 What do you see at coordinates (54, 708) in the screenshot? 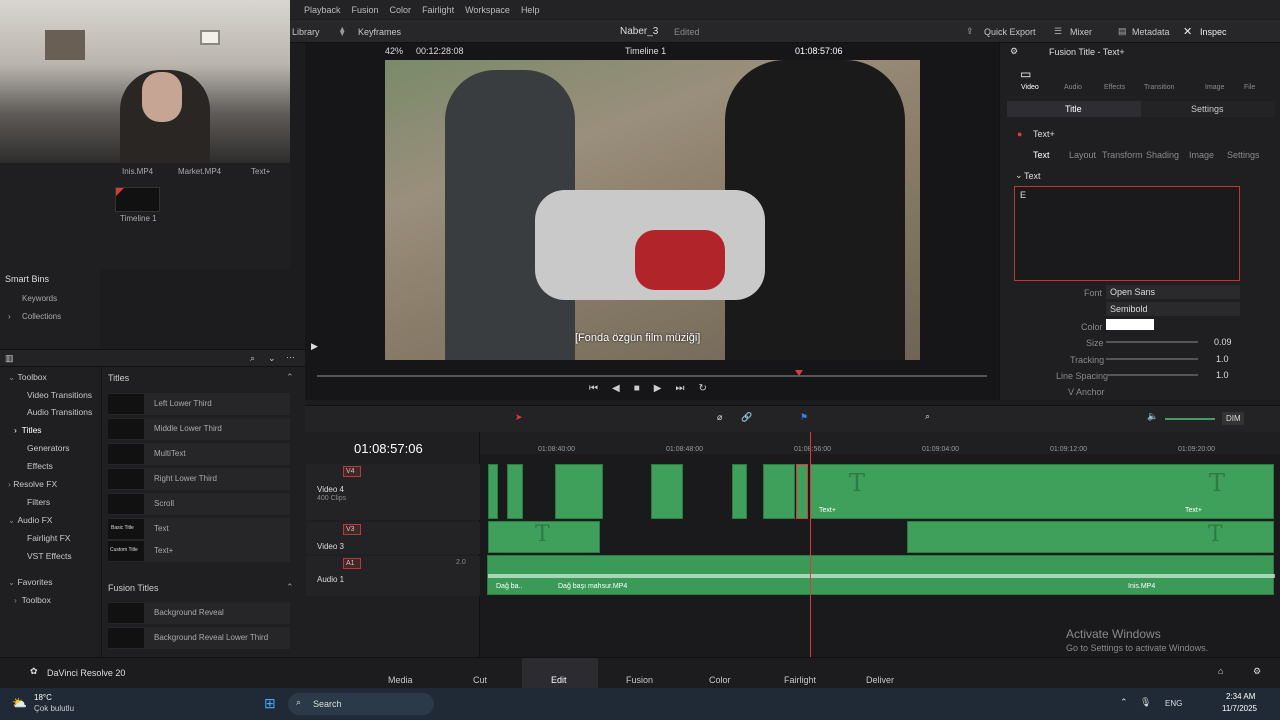
I see `weather-desc: Çok bulutlu` at bounding box center [54, 708].